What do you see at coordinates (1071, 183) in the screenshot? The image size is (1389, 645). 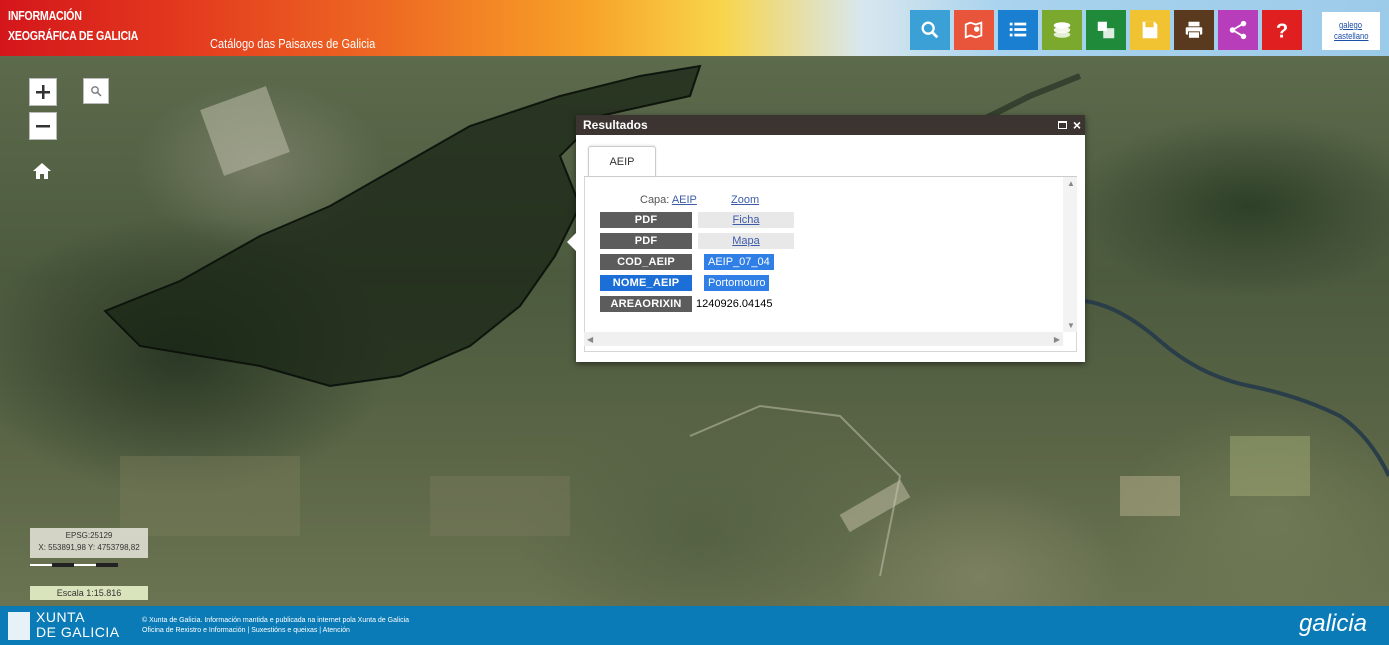 I see `scroll-up-icon: ▲` at bounding box center [1071, 183].